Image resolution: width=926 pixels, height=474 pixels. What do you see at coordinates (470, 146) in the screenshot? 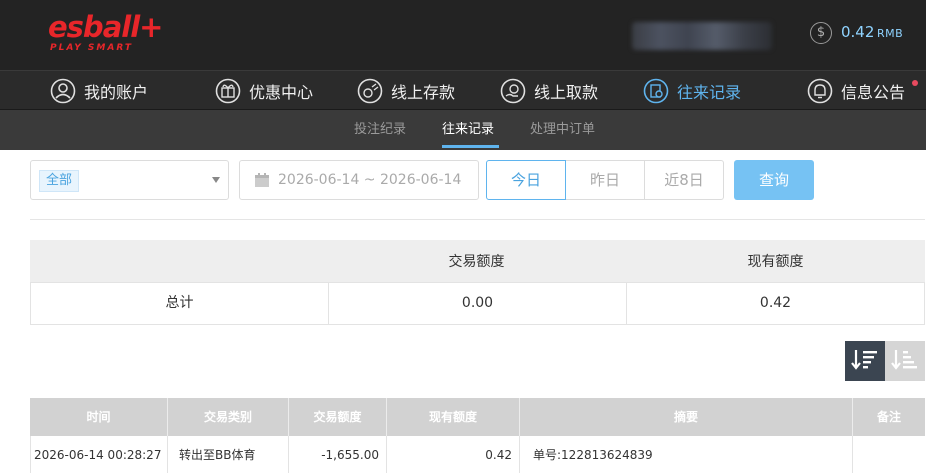
I see `active-tab-indicator` at bounding box center [470, 146].